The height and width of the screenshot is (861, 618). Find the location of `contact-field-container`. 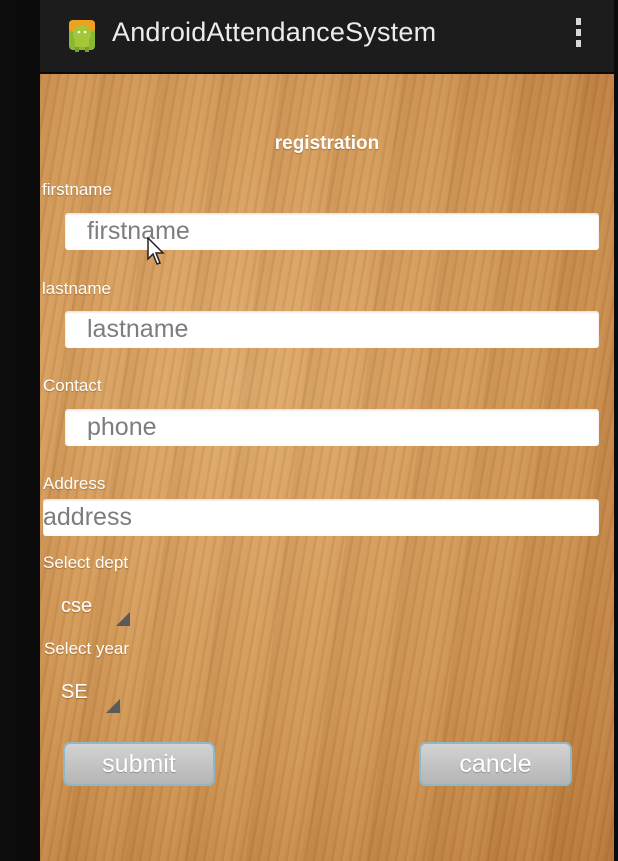

contact-field-container is located at coordinates (332, 427).